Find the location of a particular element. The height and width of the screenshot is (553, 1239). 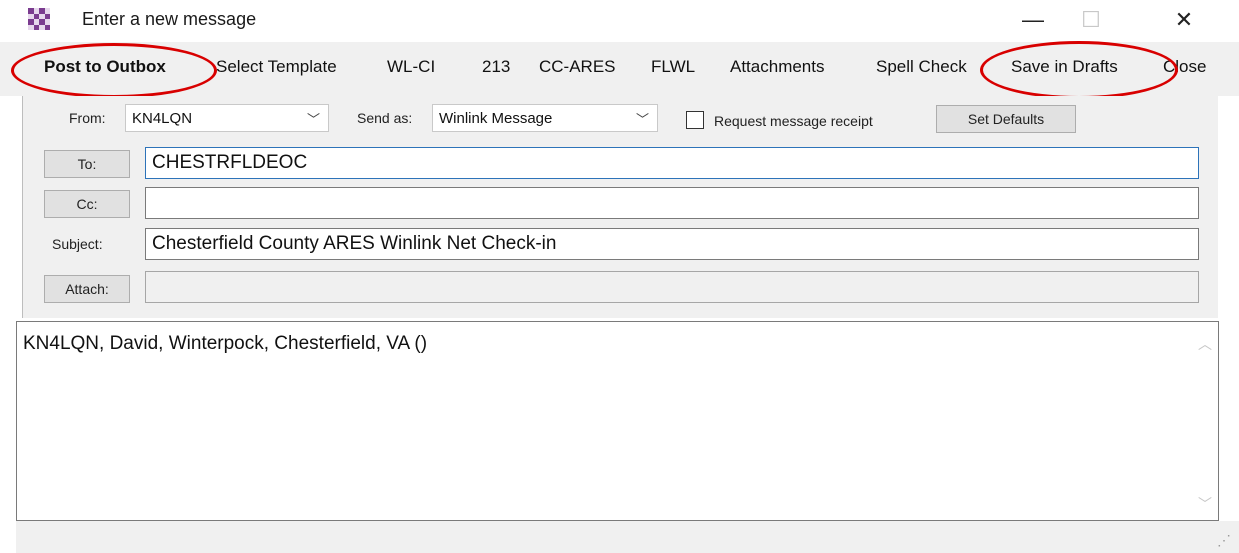

subject-label: Subject: is located at coordinates (77, 244).